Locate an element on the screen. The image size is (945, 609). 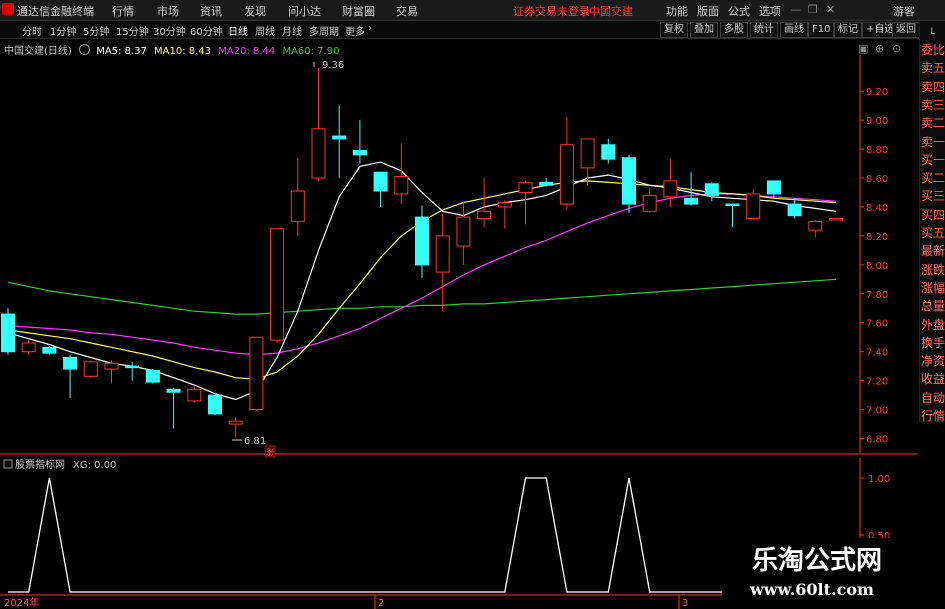
indicator-title: 股票指标网 is located at coordinates (40, 464).